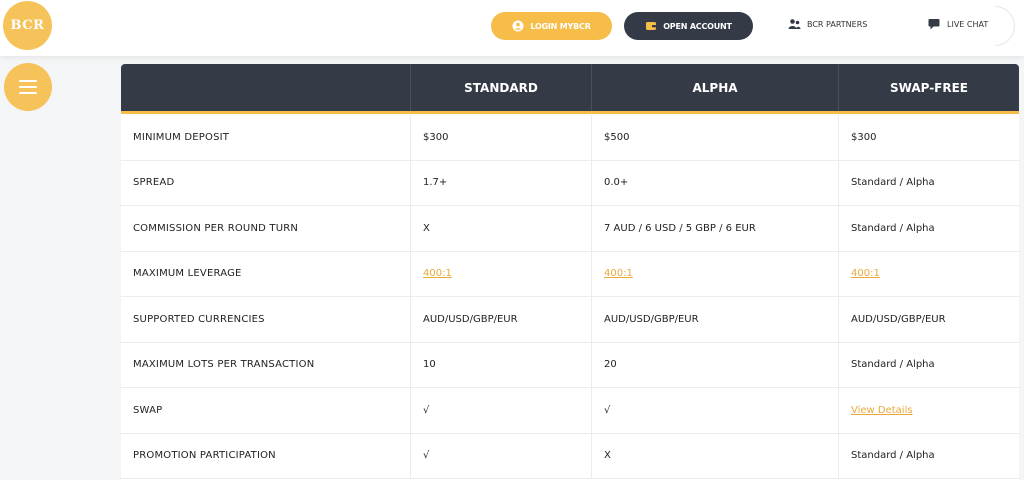  What do you see at coordinates (934, 24) in the screenshot?
I see `chat-bubble-icon` at bounding box center [934, 24].